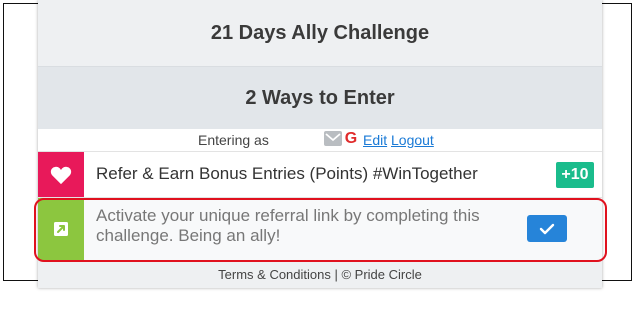  I want to click on complete-entry-button, so click(547, 228).